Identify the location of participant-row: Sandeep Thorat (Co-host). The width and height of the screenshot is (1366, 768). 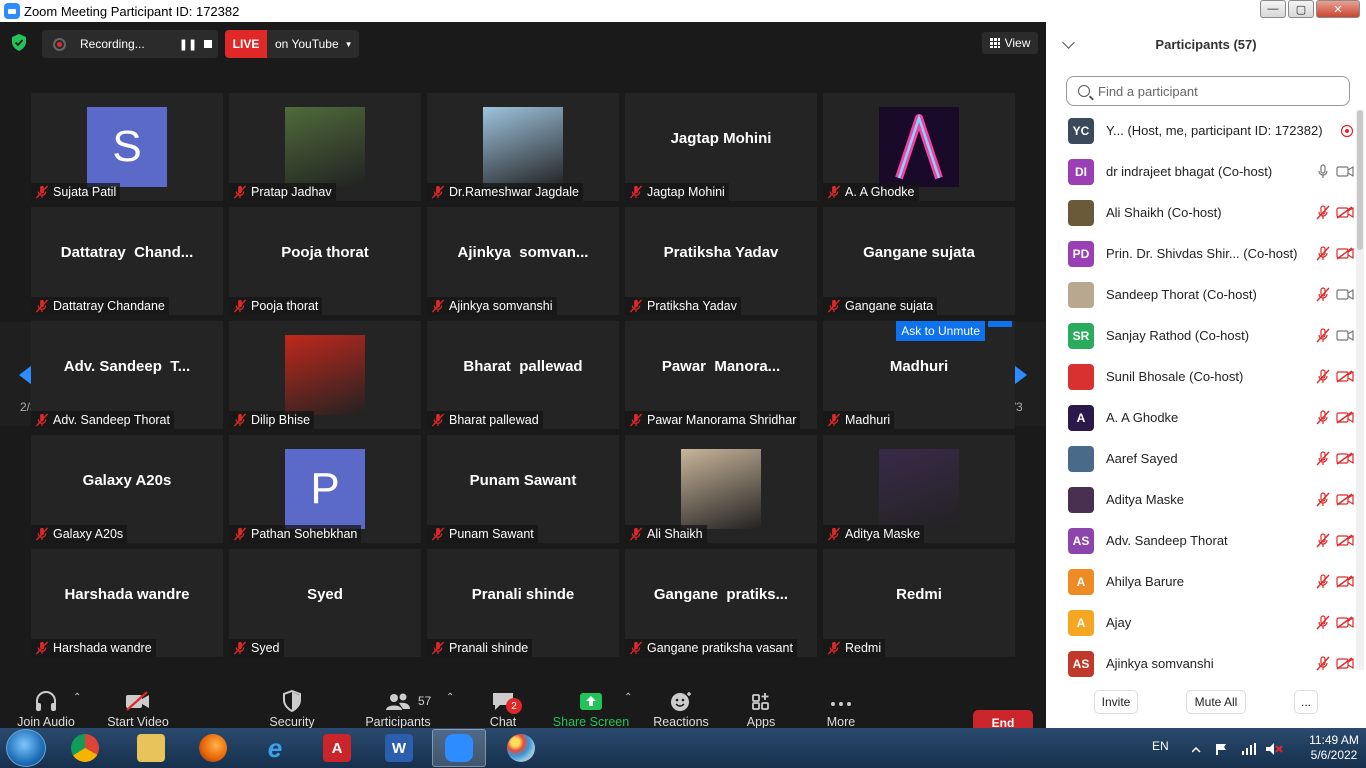
(1201, 294).